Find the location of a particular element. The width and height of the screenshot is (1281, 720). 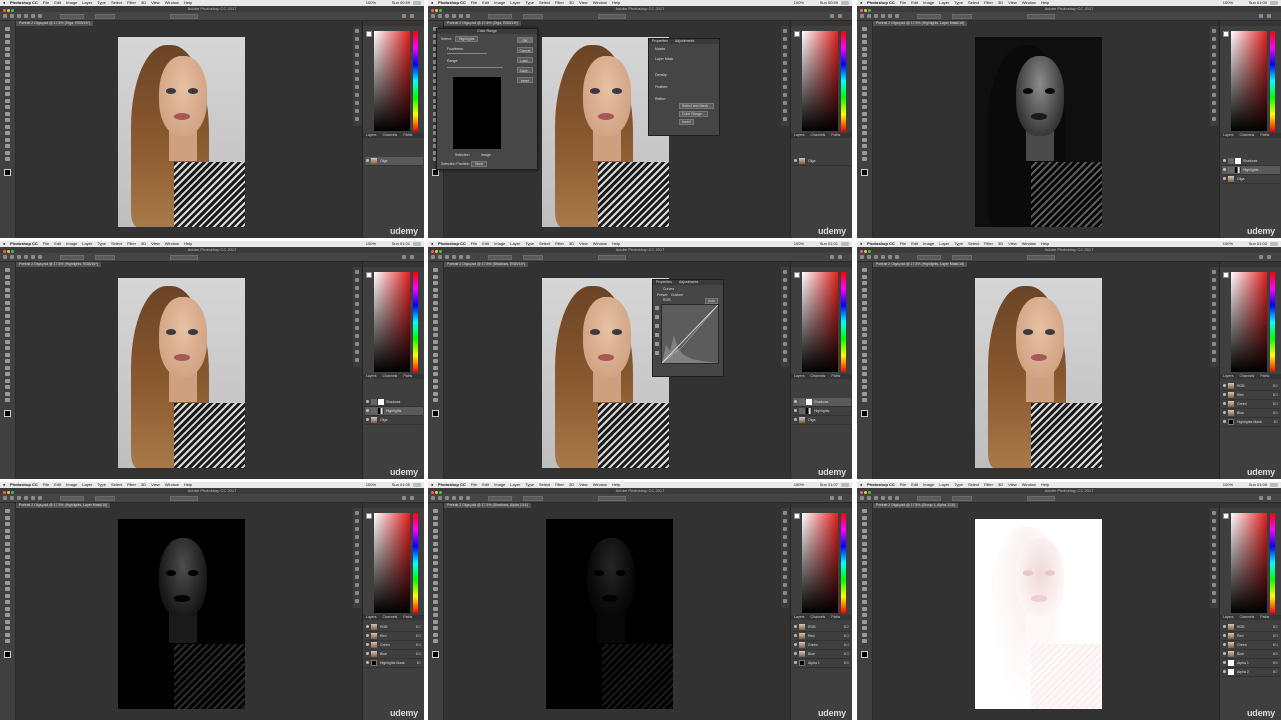

eyedropper-tool-icon is located at coordinates (435, 543).